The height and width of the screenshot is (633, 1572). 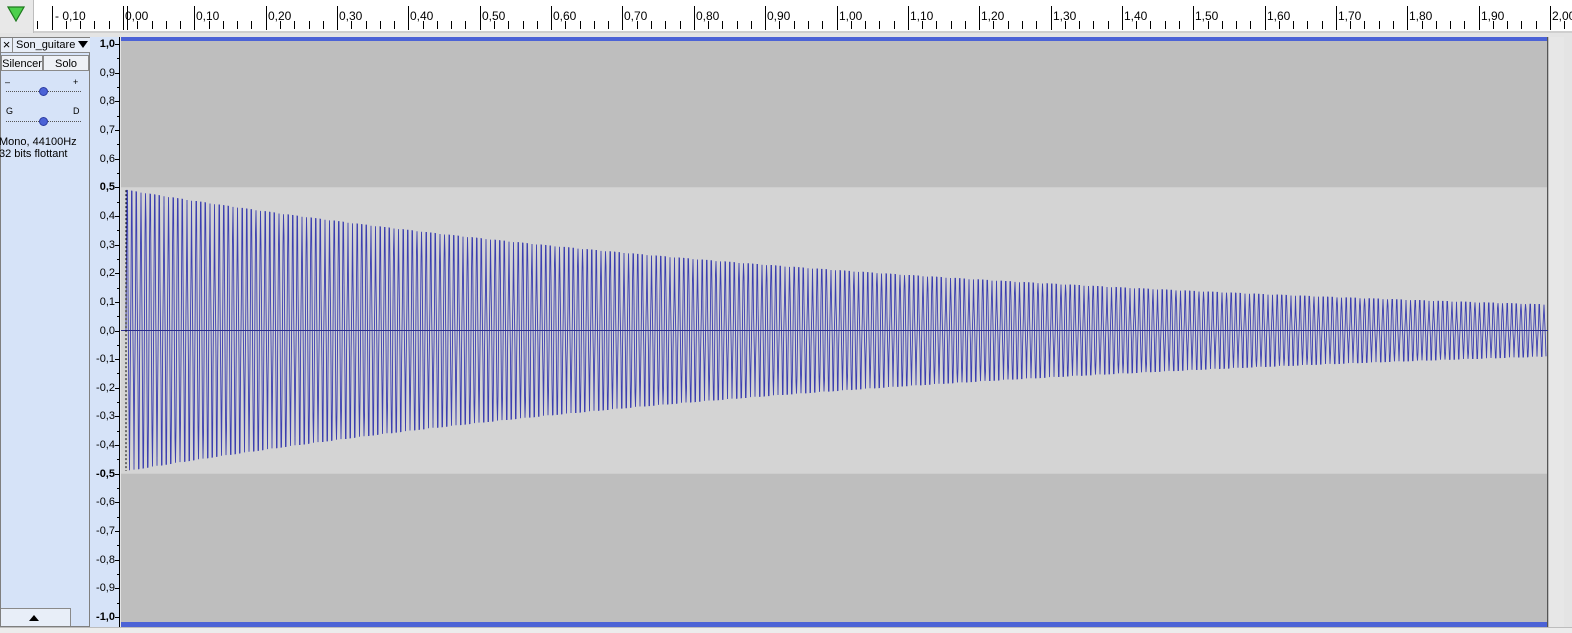 I want to click on ruler-time-label: 0,10, so click(x=208, y=16).